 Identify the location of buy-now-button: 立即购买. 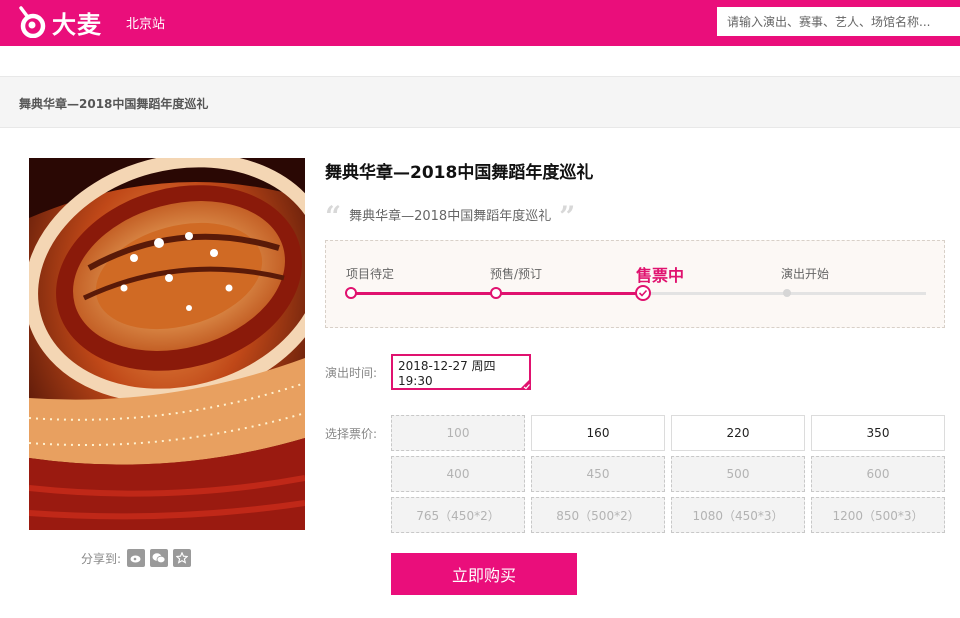
(484, 574).